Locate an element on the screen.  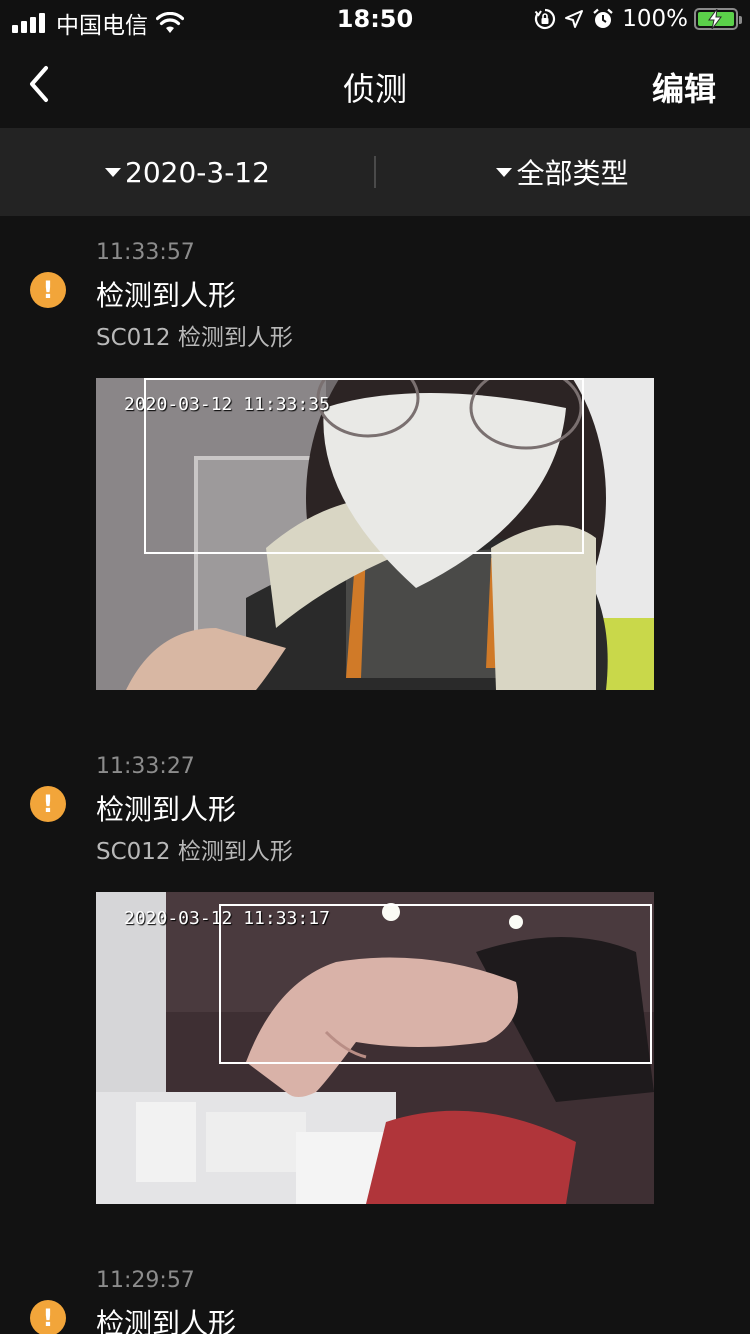
navigation-bar: 侦测 编辑 is located at coordinates (375, 84).